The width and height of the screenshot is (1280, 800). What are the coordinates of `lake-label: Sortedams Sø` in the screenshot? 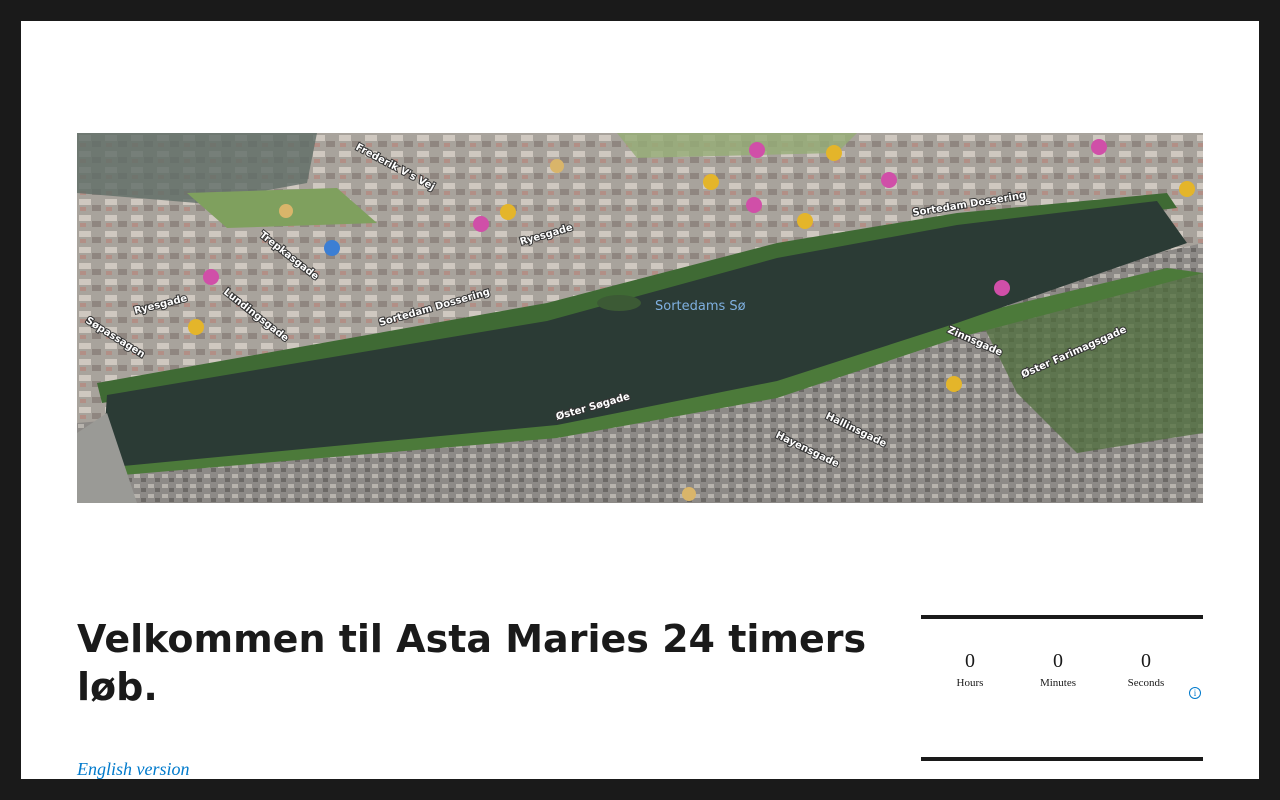 It's located at (700, 306).